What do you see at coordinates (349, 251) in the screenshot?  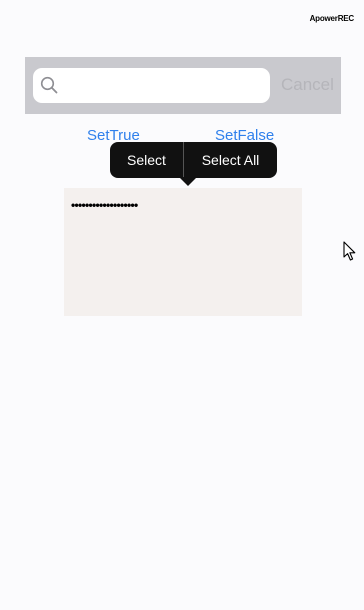 I see `mouse-pointer-icon` at bounding box center [349, 251].